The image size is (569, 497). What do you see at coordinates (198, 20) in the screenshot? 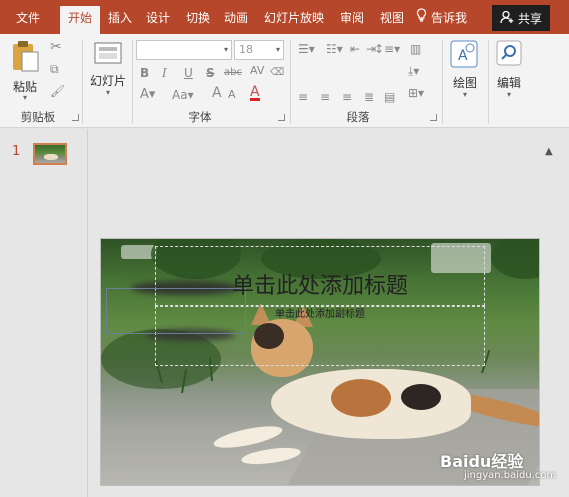
I see `tab-transitions: 切换` at bounding box center [198, 20].